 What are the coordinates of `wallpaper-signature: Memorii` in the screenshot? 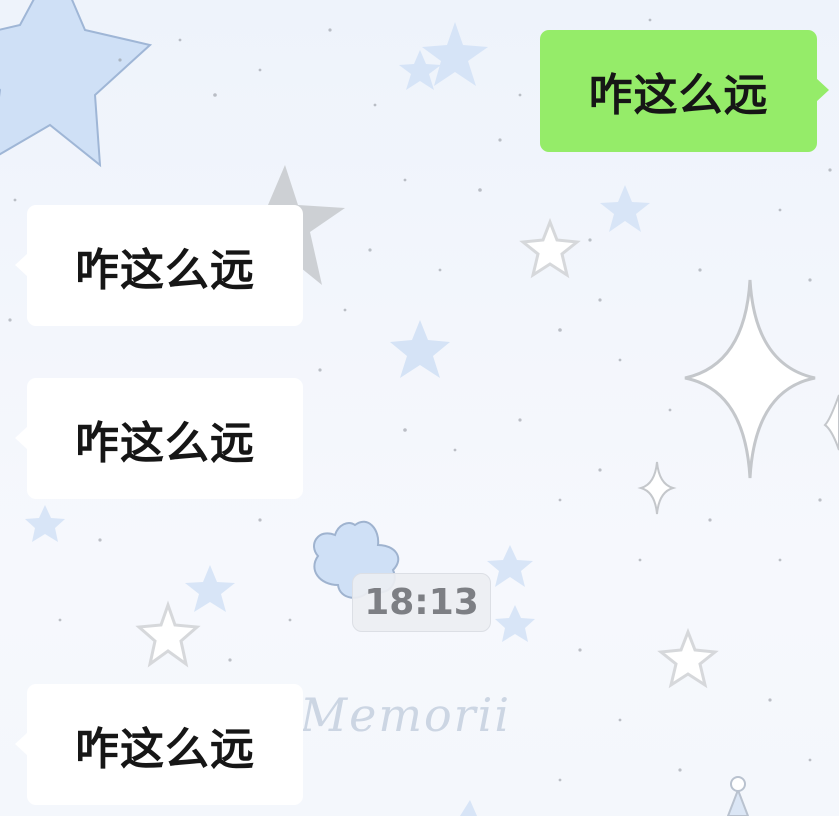 It's located at (406, 715).